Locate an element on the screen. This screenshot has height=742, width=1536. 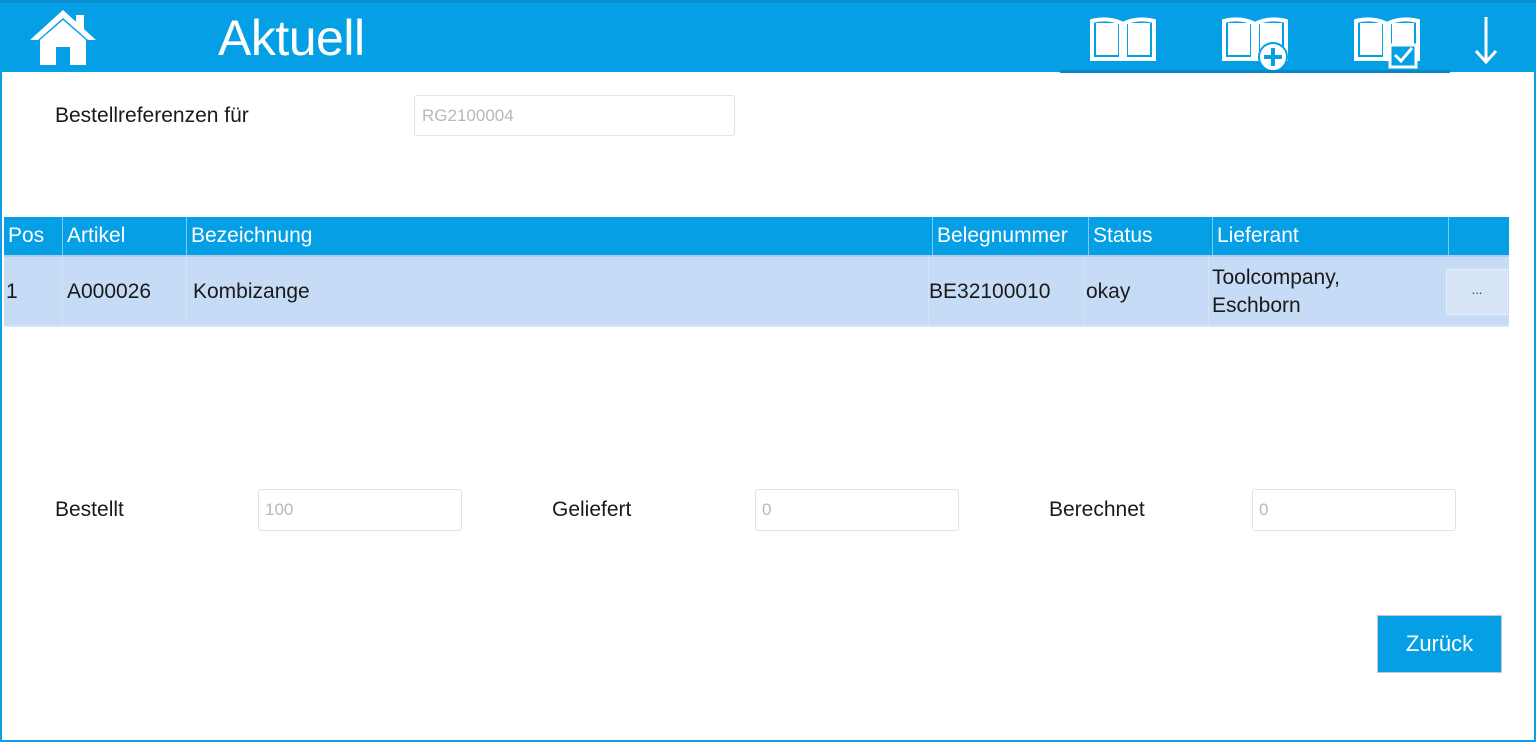
geliefert-input is located at coordinates (857, 510).